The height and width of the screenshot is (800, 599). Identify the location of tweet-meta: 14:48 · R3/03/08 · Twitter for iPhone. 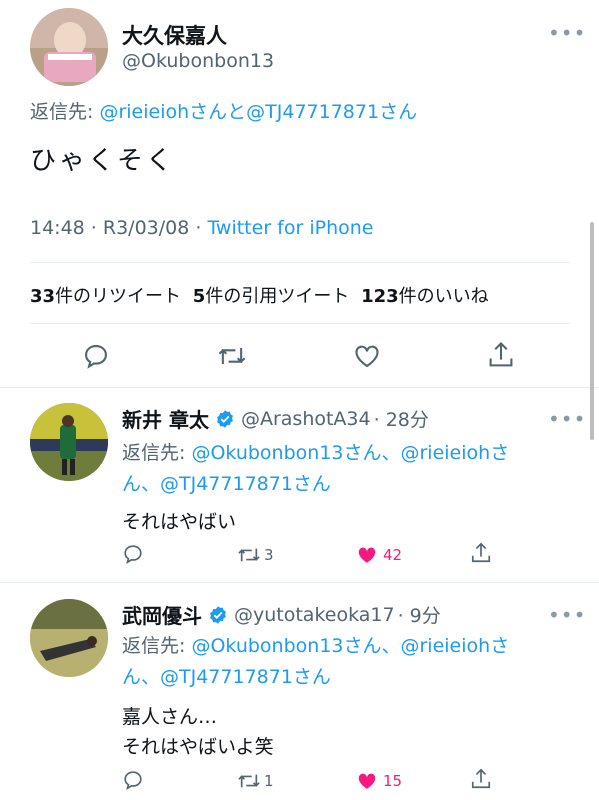
(201, 228).